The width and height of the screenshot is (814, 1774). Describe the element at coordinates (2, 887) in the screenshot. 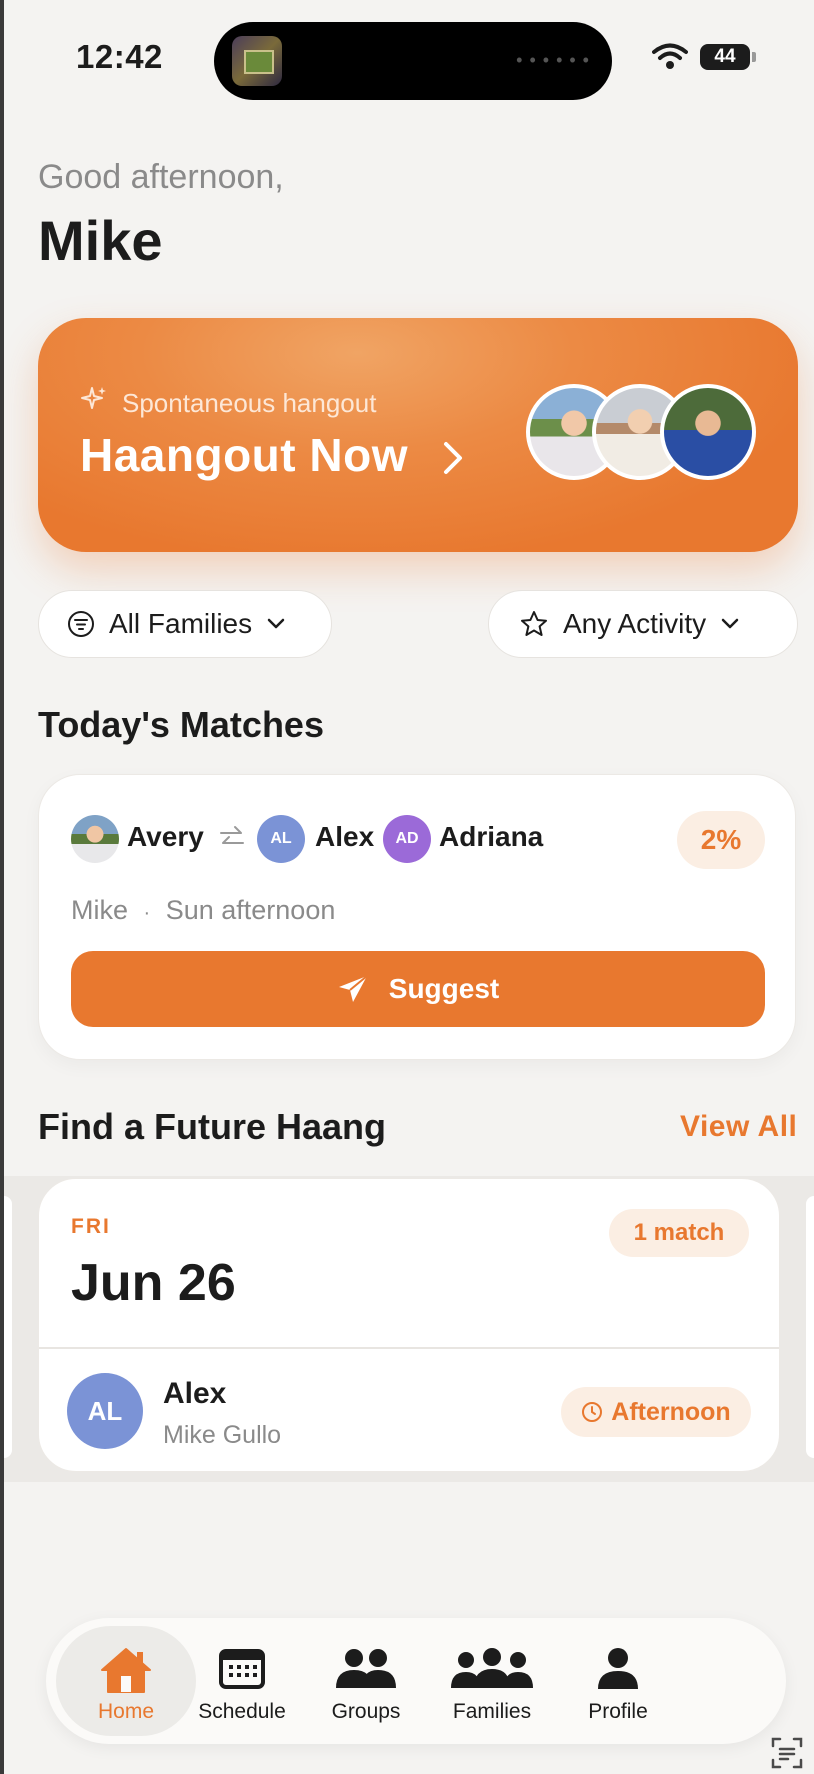

I see `screen-edge` at that location.